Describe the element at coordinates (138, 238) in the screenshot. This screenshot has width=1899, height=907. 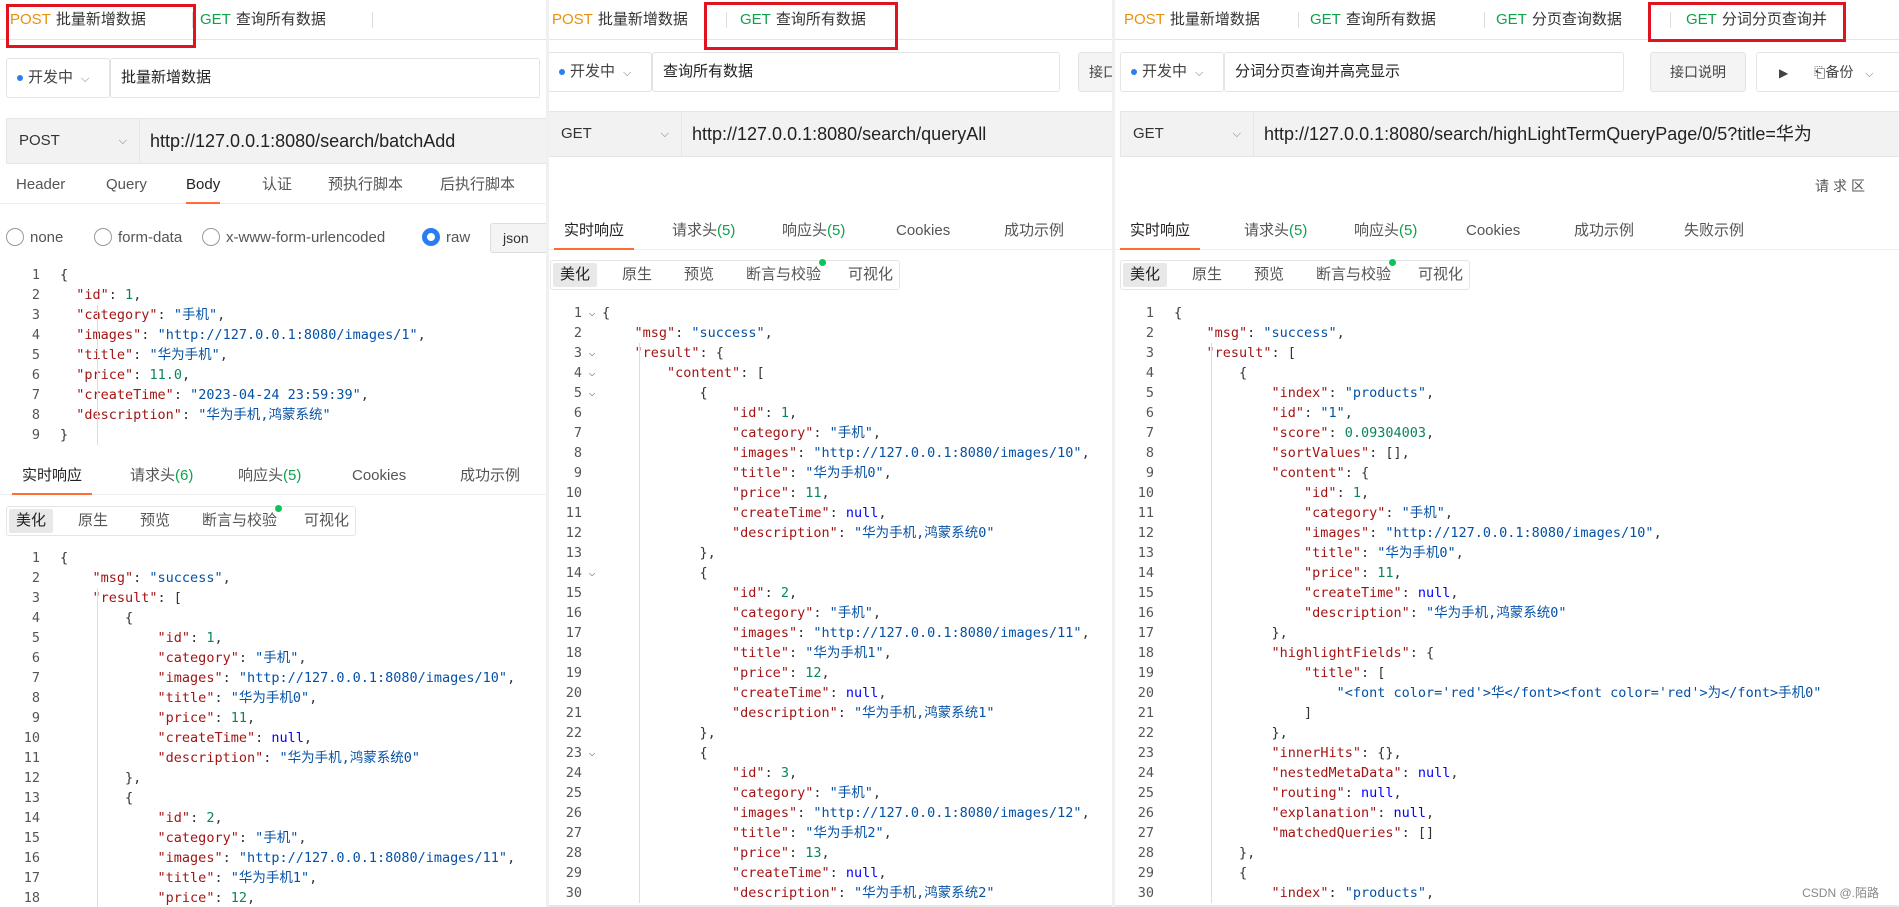
I see `radio-form-data: form-data` at that location.